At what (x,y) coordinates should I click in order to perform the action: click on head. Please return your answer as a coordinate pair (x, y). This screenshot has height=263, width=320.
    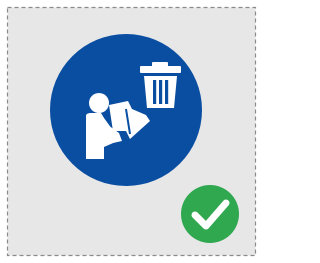
    Looking at the image, I should click on (99, 103).